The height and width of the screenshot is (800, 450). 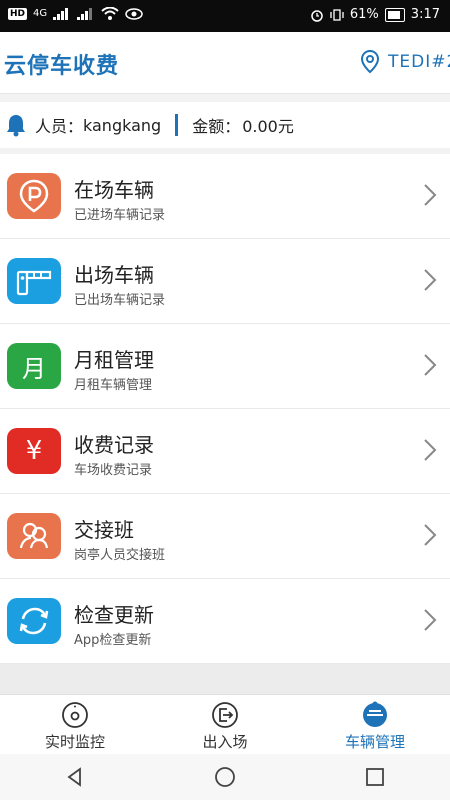 What do you see at coordinates (225, 451) in the screenshot?
I see `menu-item-fee-records: ¥ 收费记录 车场收费记录` at bounding box center [225, 451].